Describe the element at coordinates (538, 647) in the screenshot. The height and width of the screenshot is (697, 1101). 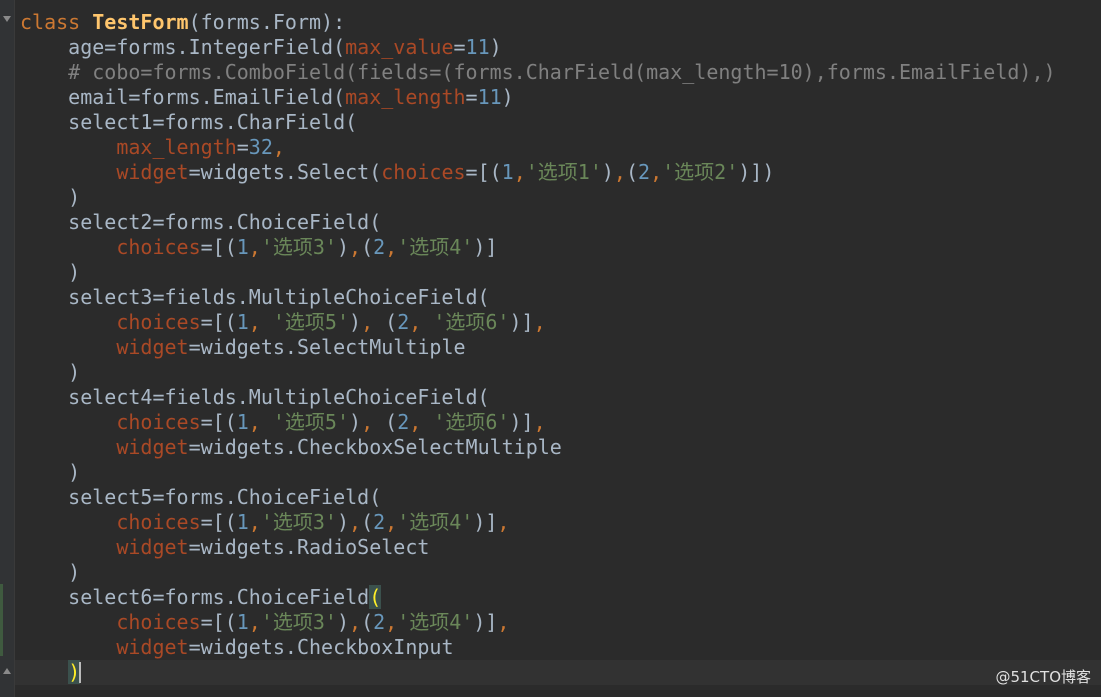
I see `code-line: widget=widgets.CheckboxInput` at that location.